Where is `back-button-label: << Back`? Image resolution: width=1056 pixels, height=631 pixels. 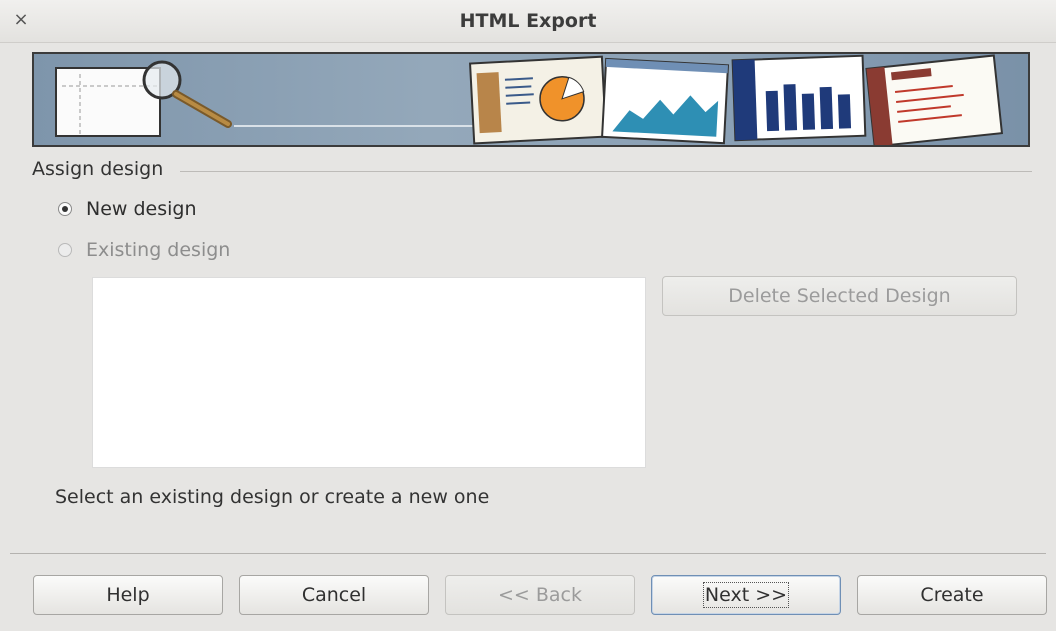 back-button-label: << Back is located at coordinates (539, 595).